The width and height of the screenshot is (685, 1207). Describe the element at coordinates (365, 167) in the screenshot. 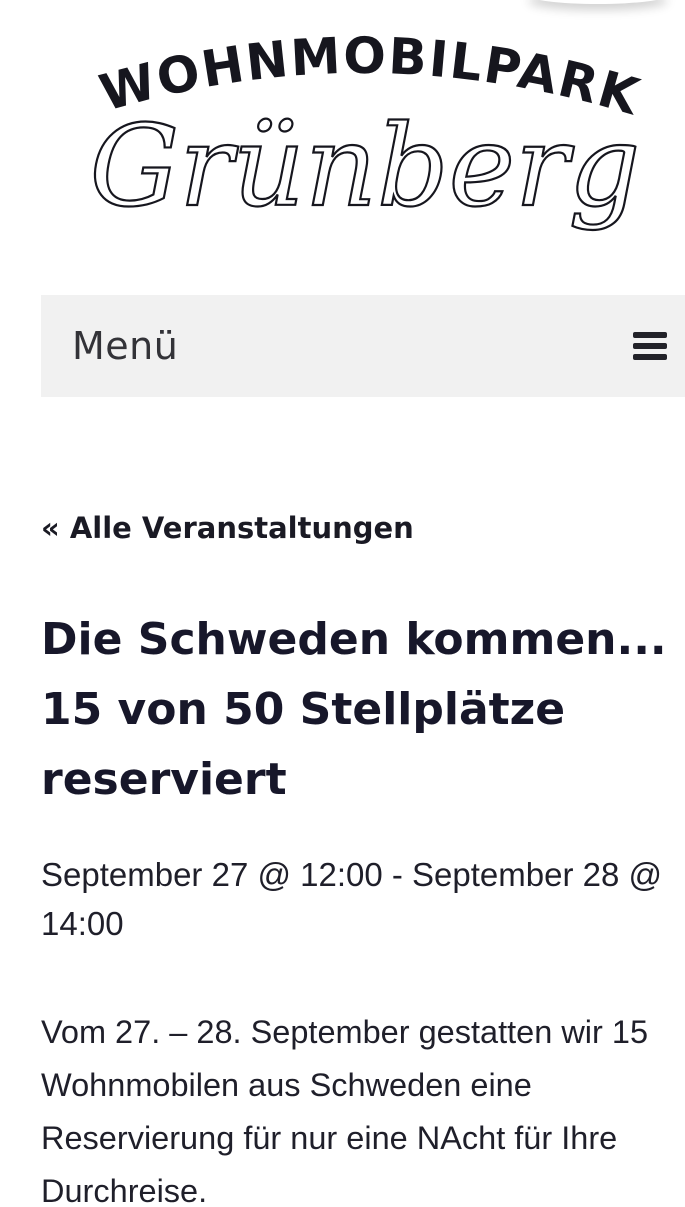

I see `logo-script-text: Grünberg` at that location.